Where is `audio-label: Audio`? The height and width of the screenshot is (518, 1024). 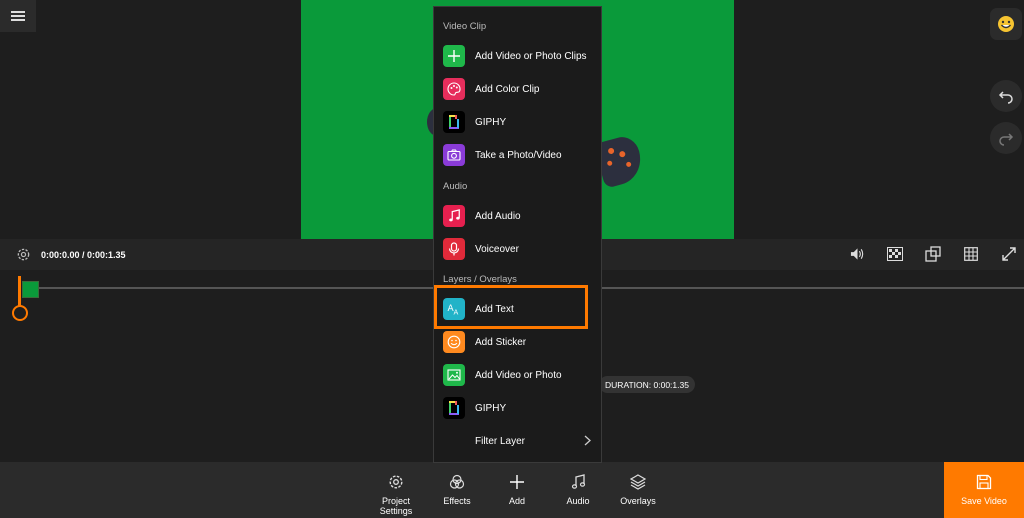 audio-label: Audio is located at coordinates (578, 501).